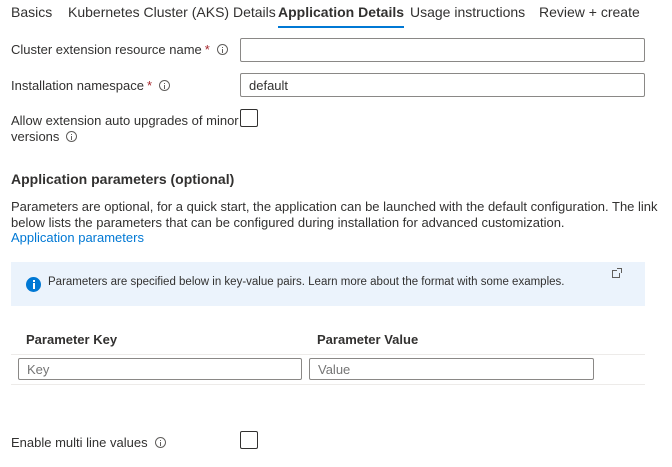 This screenshot has height=467, width=672. I want to click on namespace-input, so click(442, 85).